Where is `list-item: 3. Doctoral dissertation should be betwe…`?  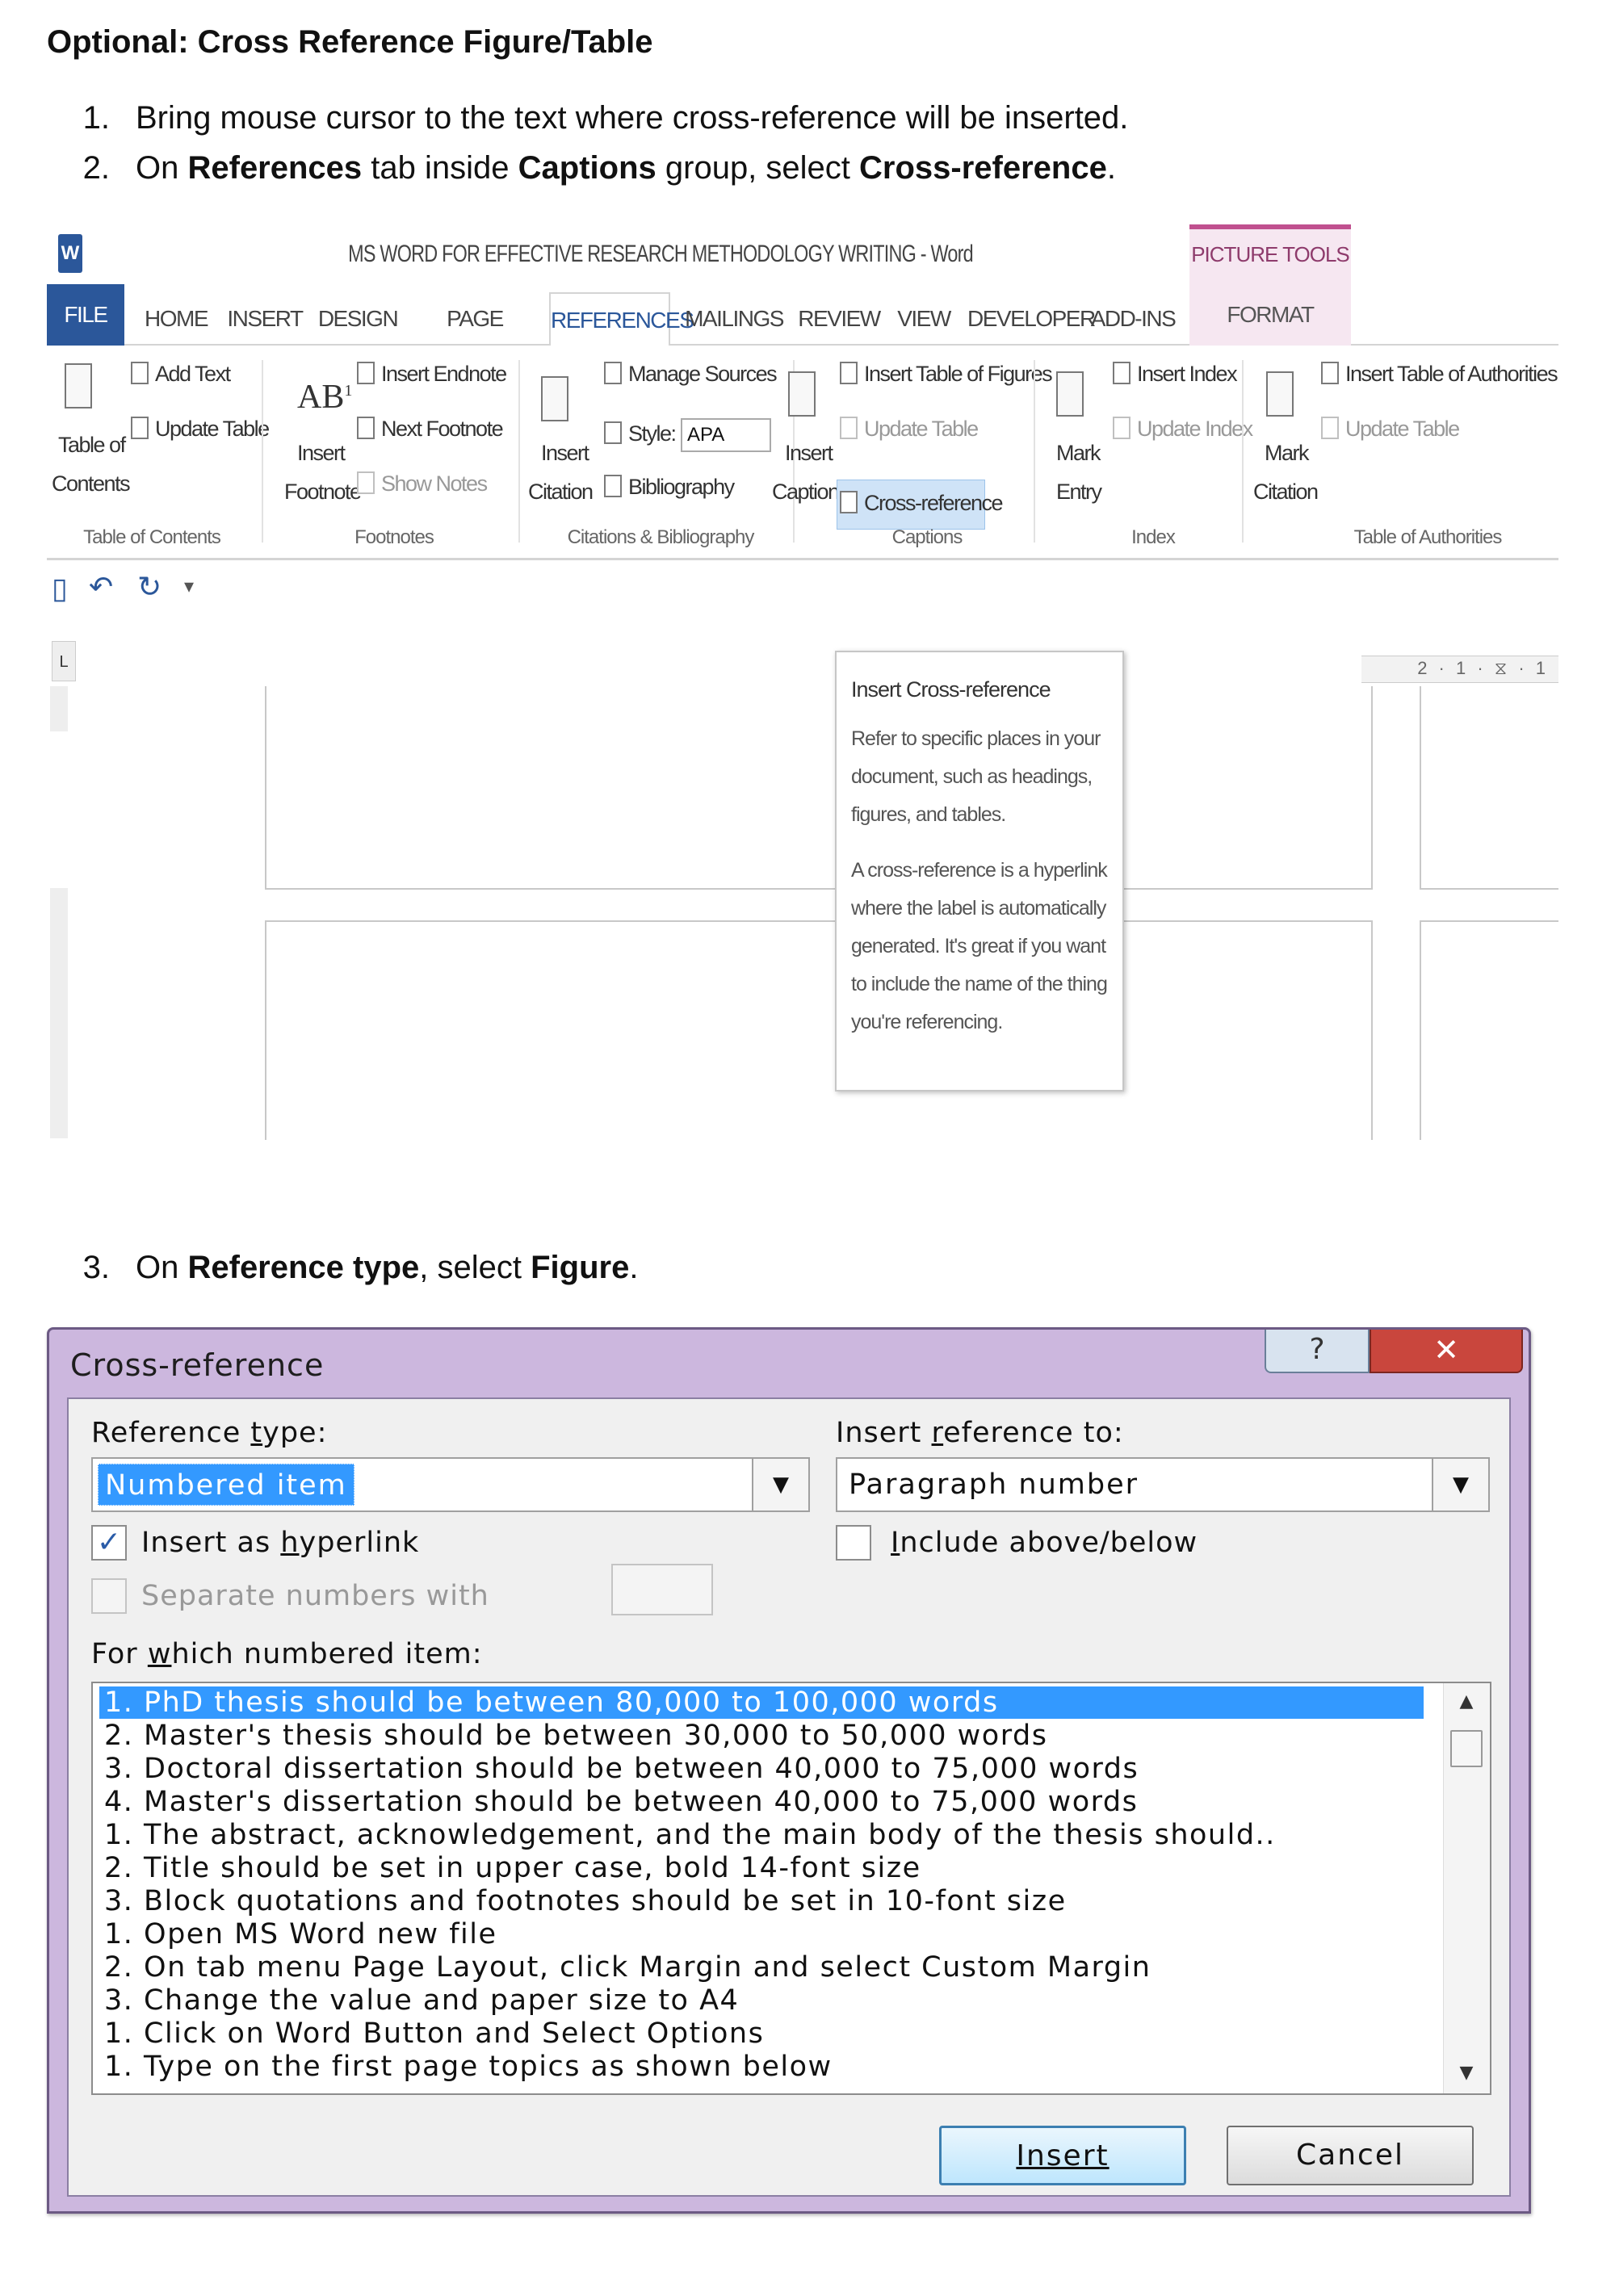 list-item: 3. Doctoral dissertation should be betwe… is located at coordinates (761, 1769).